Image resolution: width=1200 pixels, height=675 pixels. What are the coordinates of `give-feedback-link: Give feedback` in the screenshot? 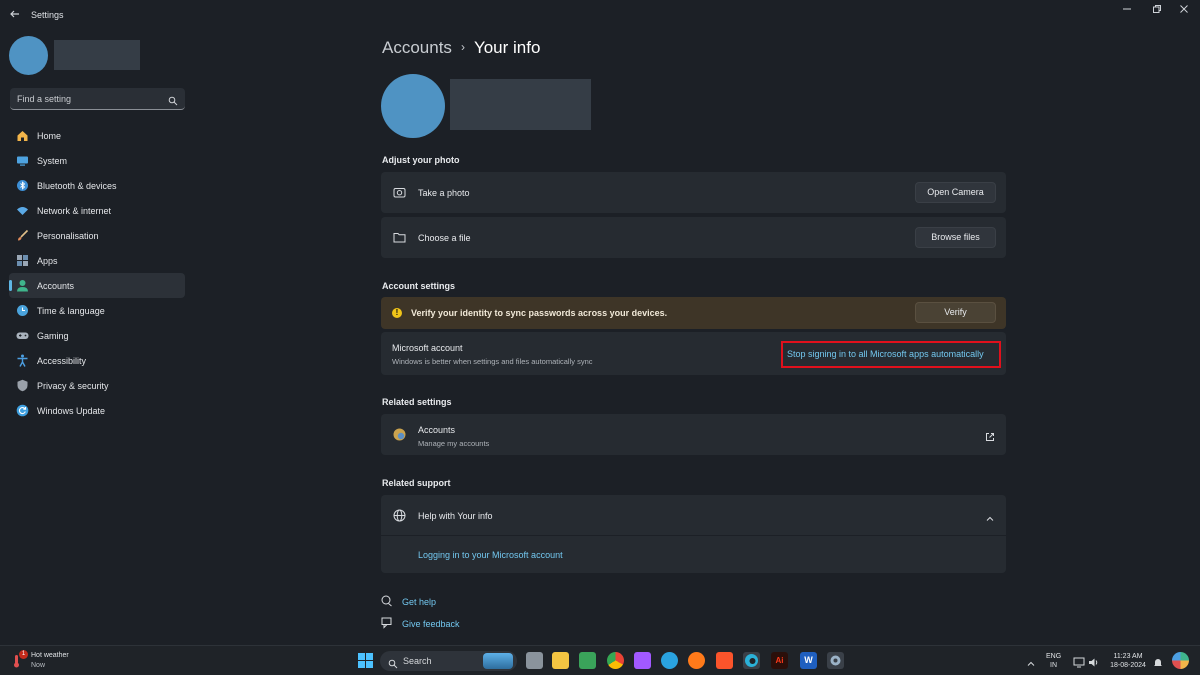 It's located at (431, 624).